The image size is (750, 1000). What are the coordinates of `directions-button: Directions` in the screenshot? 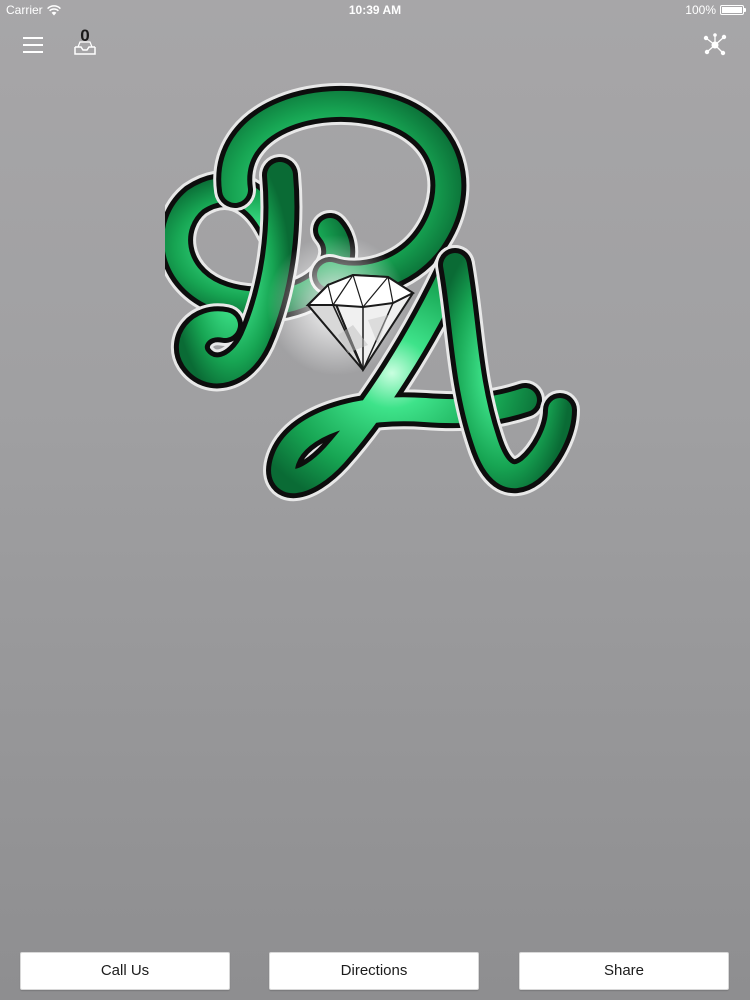 It's located at (374, 971).